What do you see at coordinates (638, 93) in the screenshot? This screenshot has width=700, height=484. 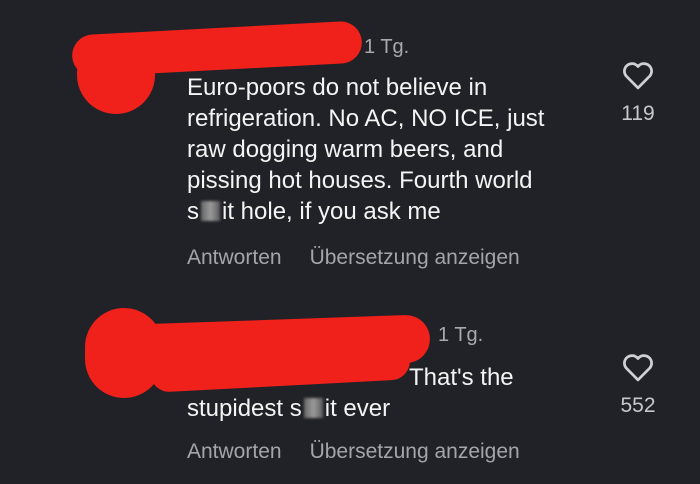 I see `like-button: 119` at bounding box center [638, 93].